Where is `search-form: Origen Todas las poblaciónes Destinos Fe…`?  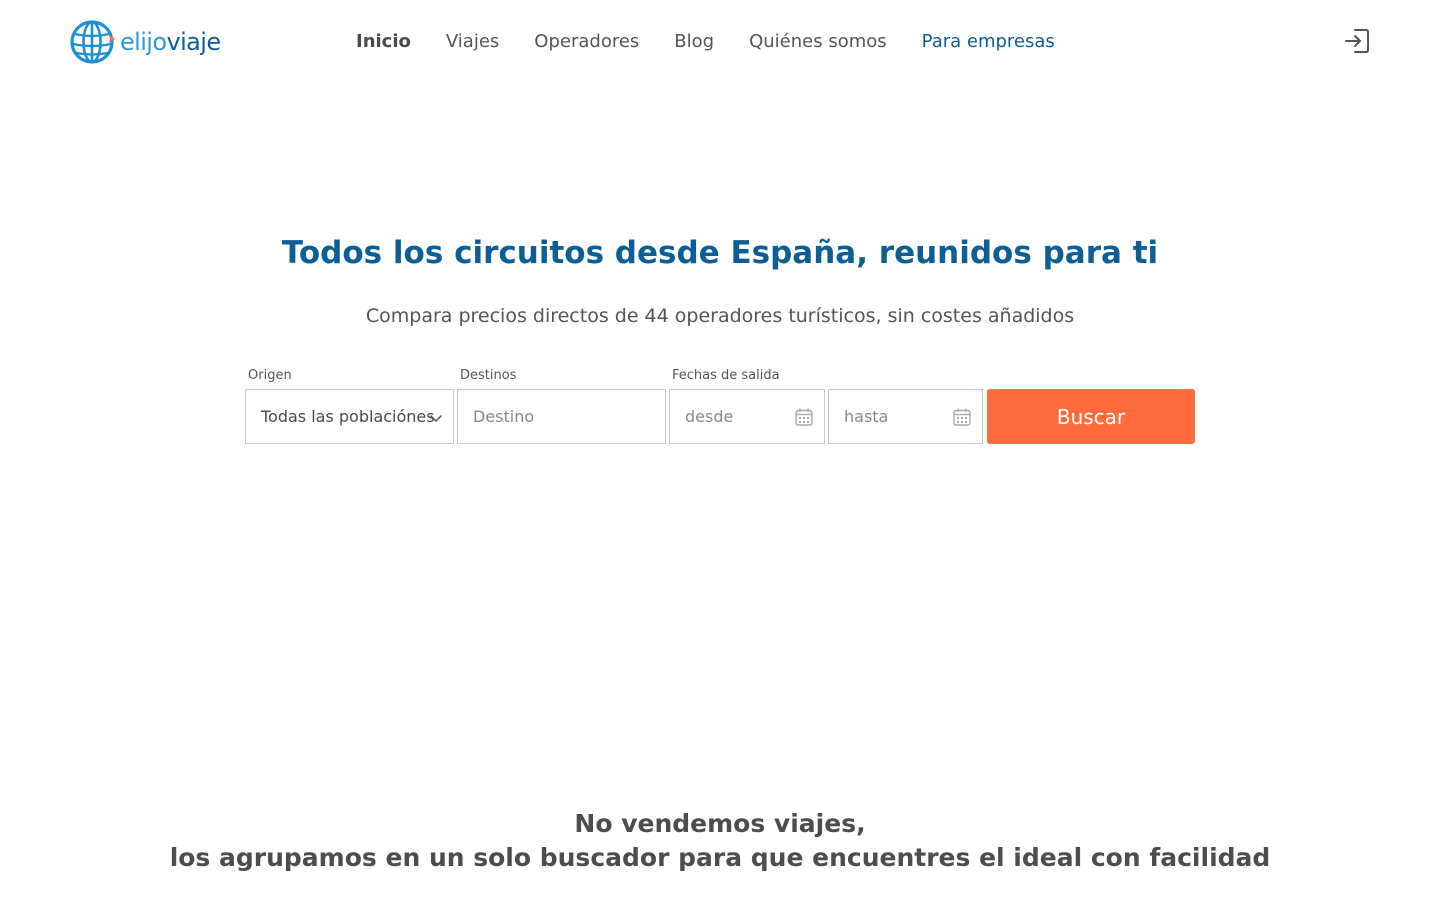 search-form: Origen Todas las poblaciónes Destinos Fe… is located at coordinates (720, 406).